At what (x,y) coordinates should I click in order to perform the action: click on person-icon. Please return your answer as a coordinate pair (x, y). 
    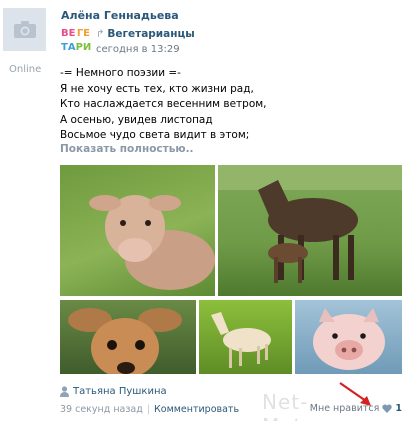
    Looking at the image, I should click on (64, 391).